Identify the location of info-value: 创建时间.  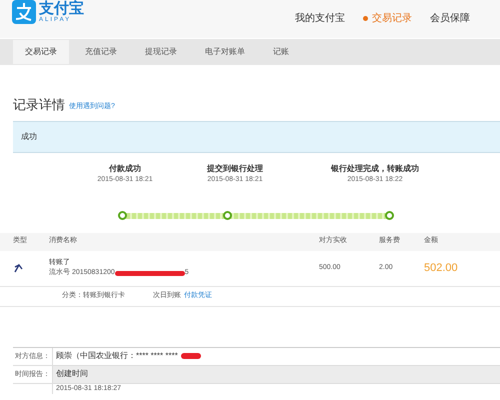
(72, 374).